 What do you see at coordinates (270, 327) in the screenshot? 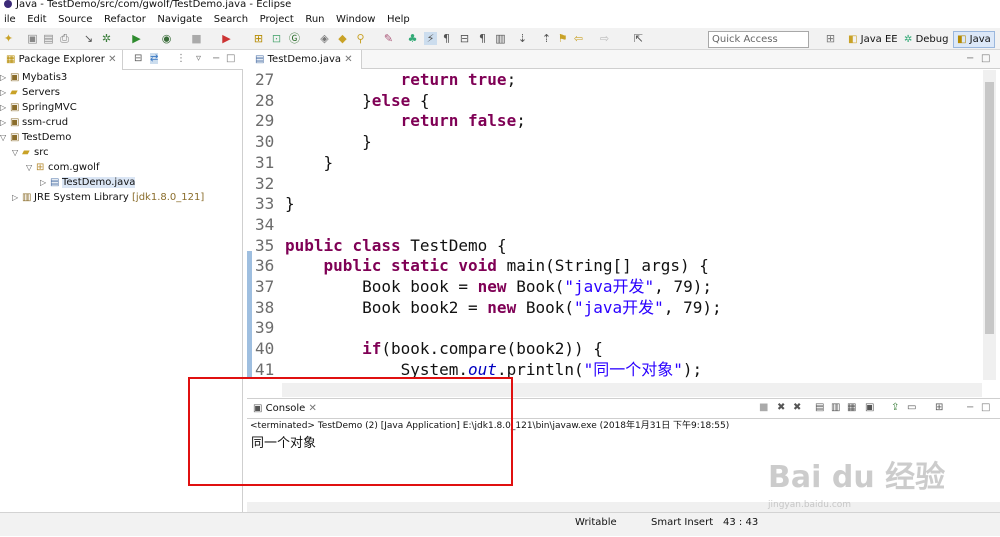
I see `code-line: 39` at bounding box center [270, 327].